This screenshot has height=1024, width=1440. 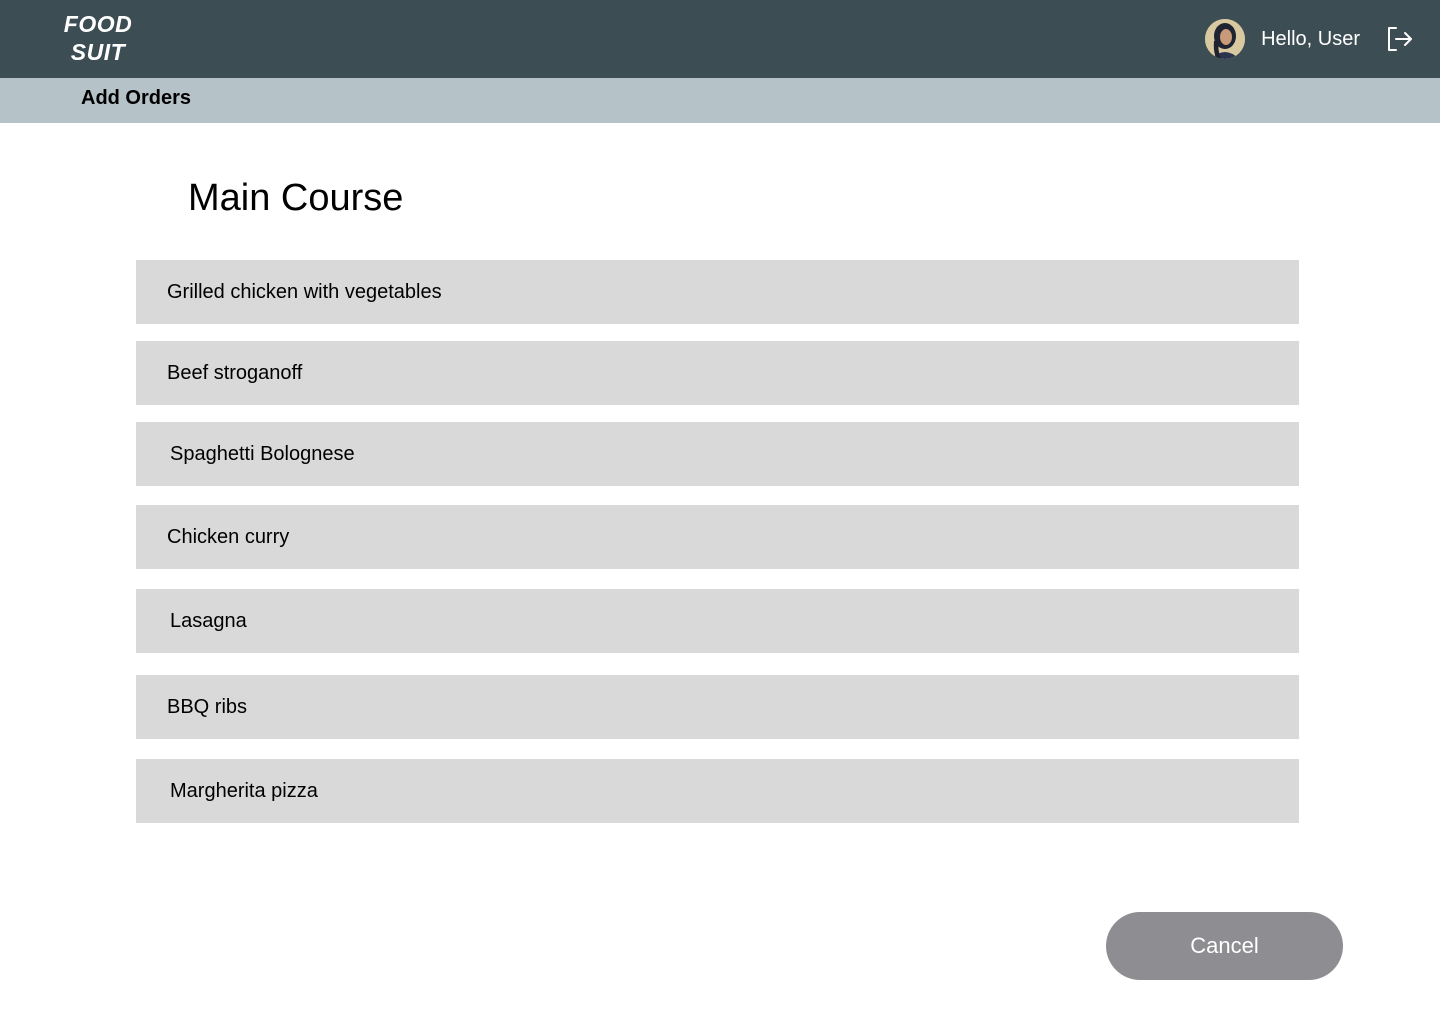 I want to click on sub-header-bar: Add Orders, so click(x=720, y=100).